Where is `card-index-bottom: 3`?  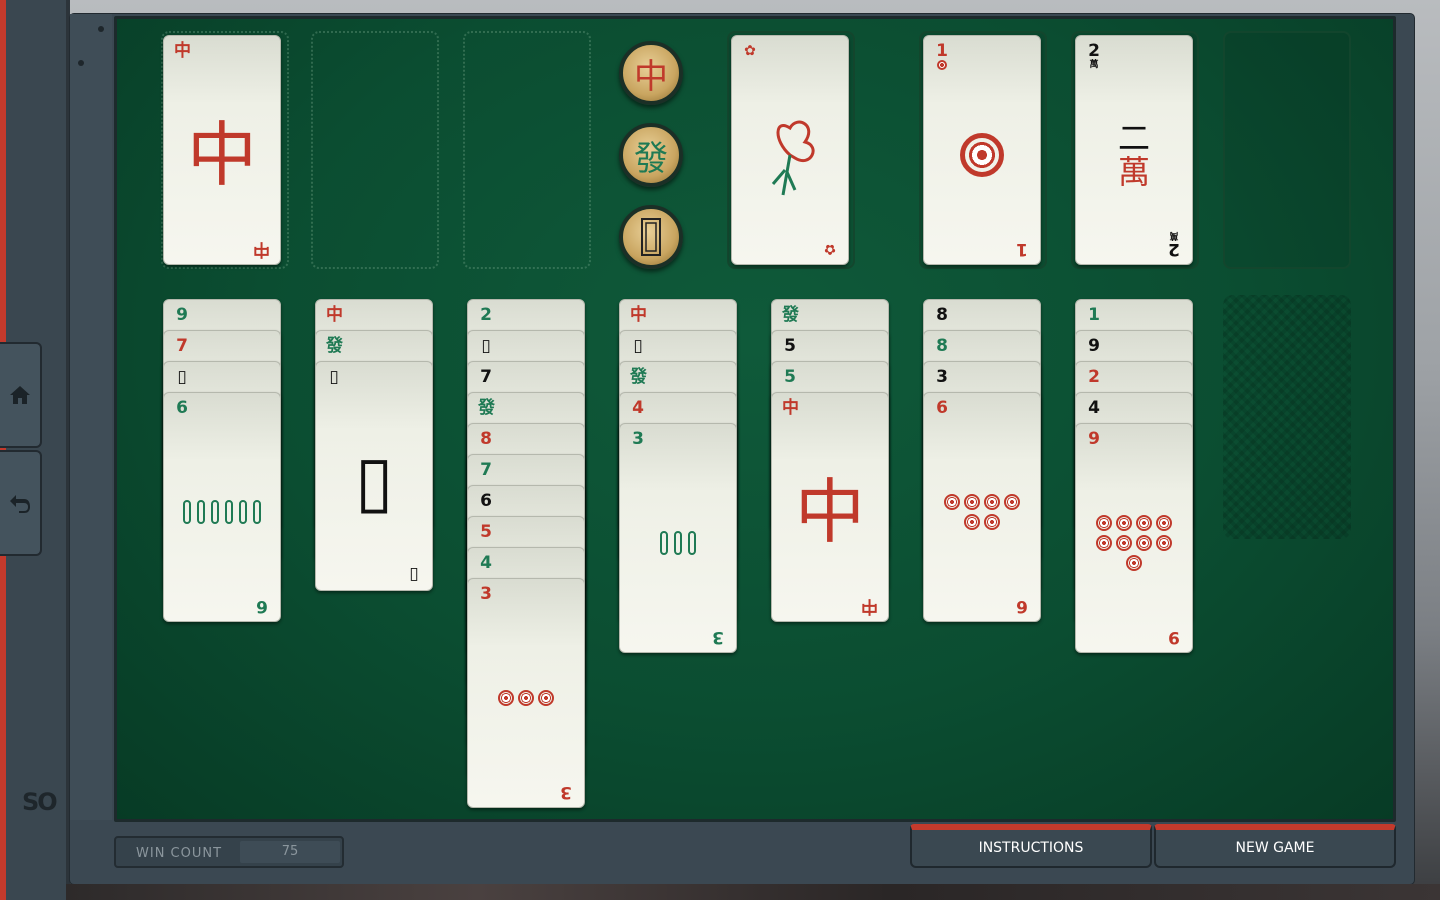 card-index-bottom: 3 is located at coordinates (566, 792).